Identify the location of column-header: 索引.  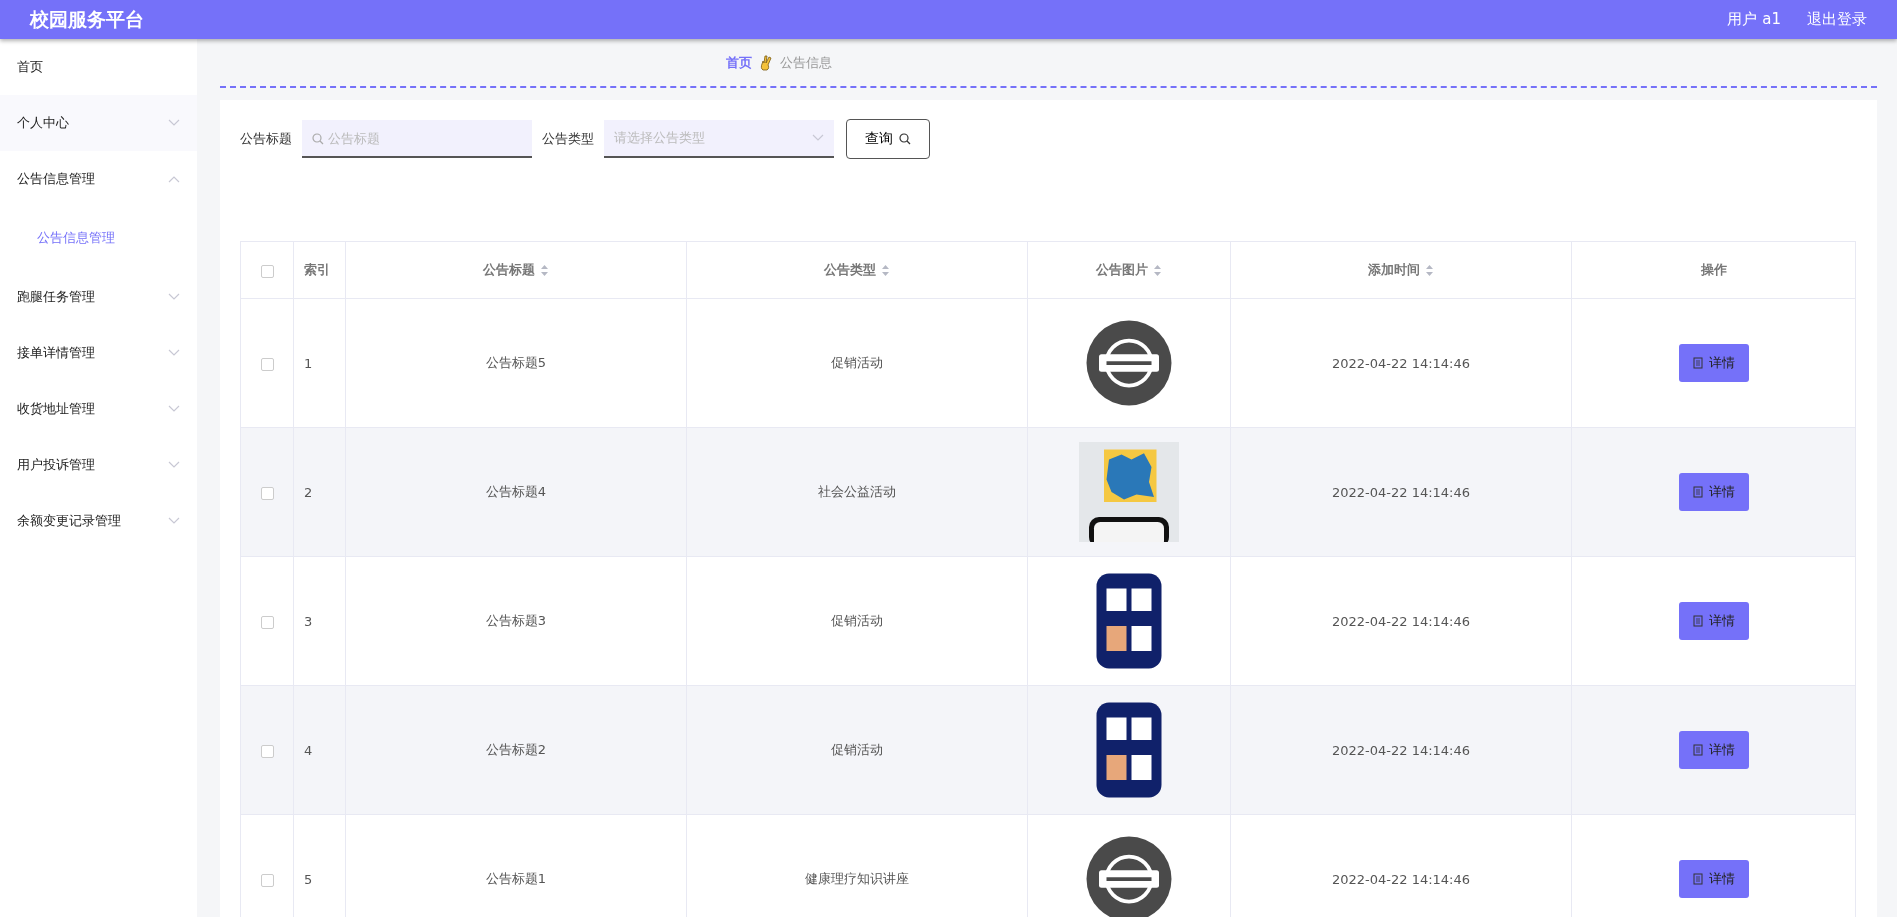
(317, 269).